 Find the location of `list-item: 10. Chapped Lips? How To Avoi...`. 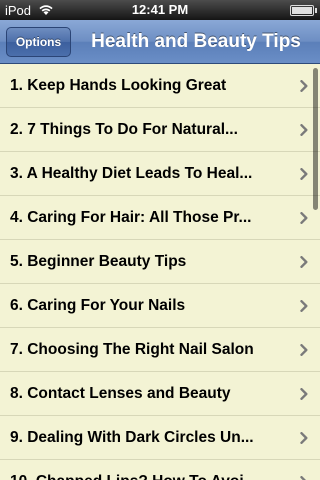

list-item: 10. Chapped Lips? How To Avoi... is located at coordinates (160, 470).